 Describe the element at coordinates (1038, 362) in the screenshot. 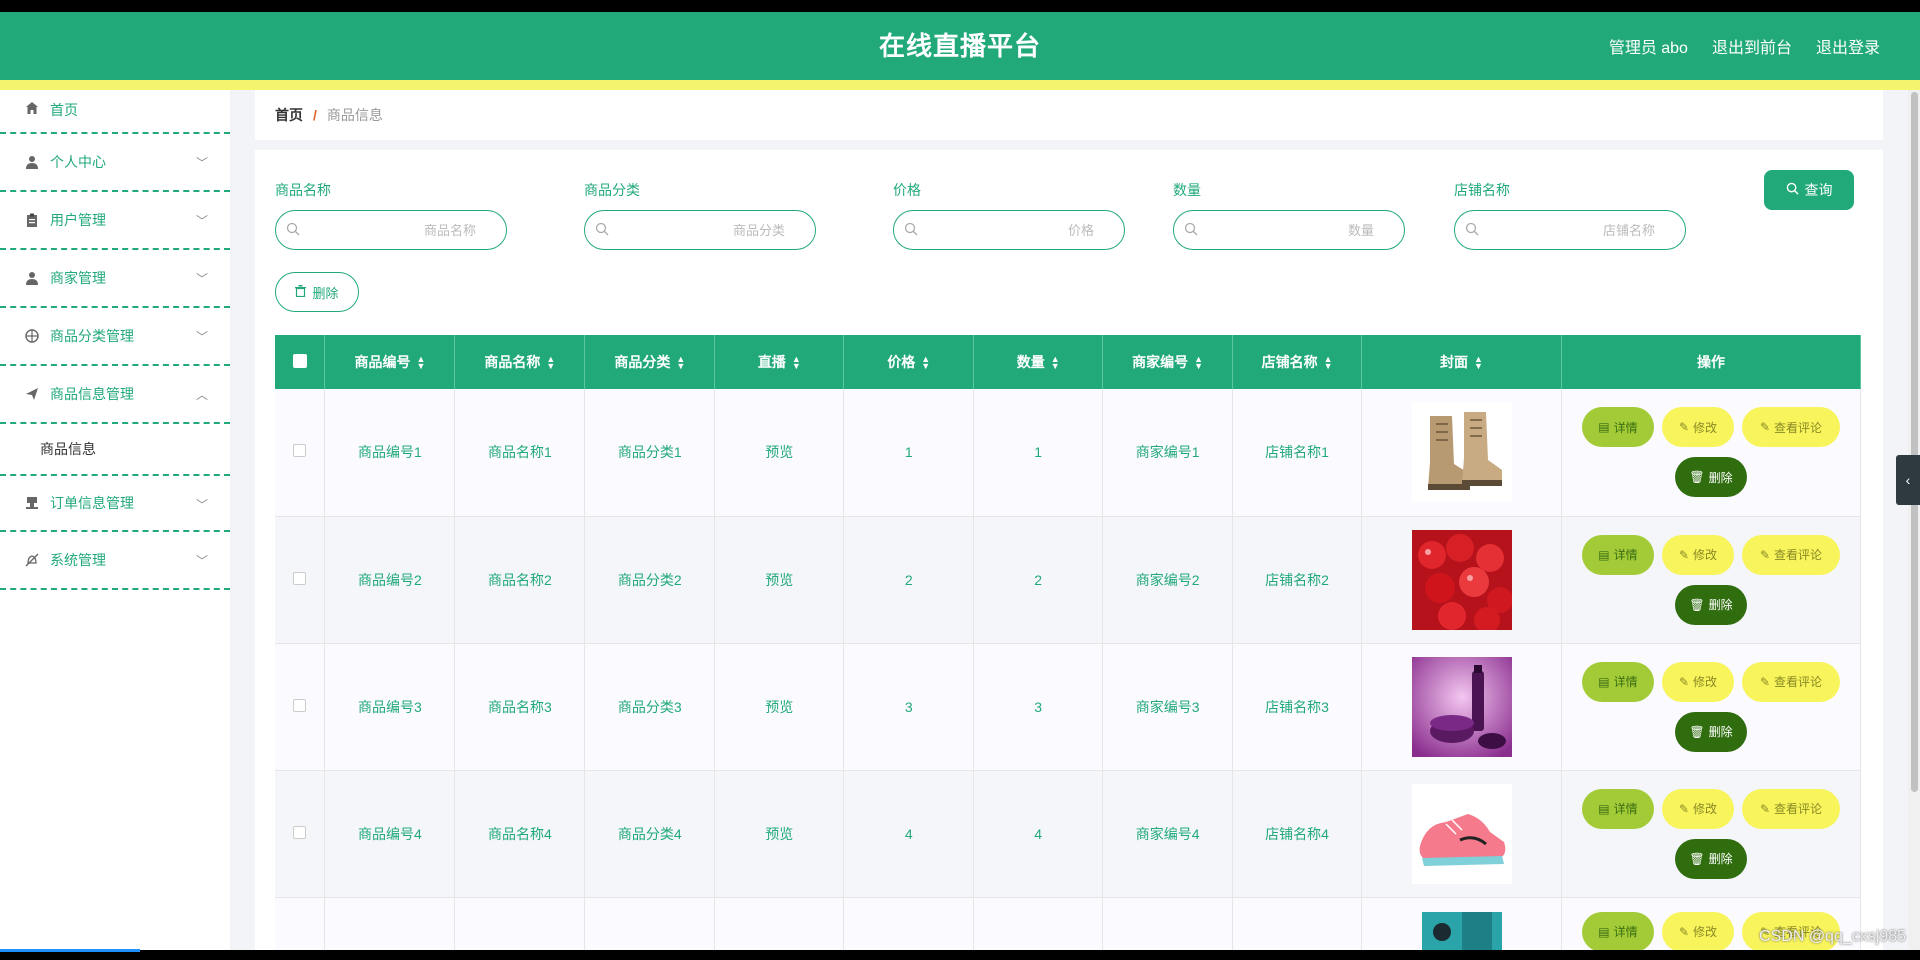

I see `column-header: 数量 ▲ ▼` at that location.